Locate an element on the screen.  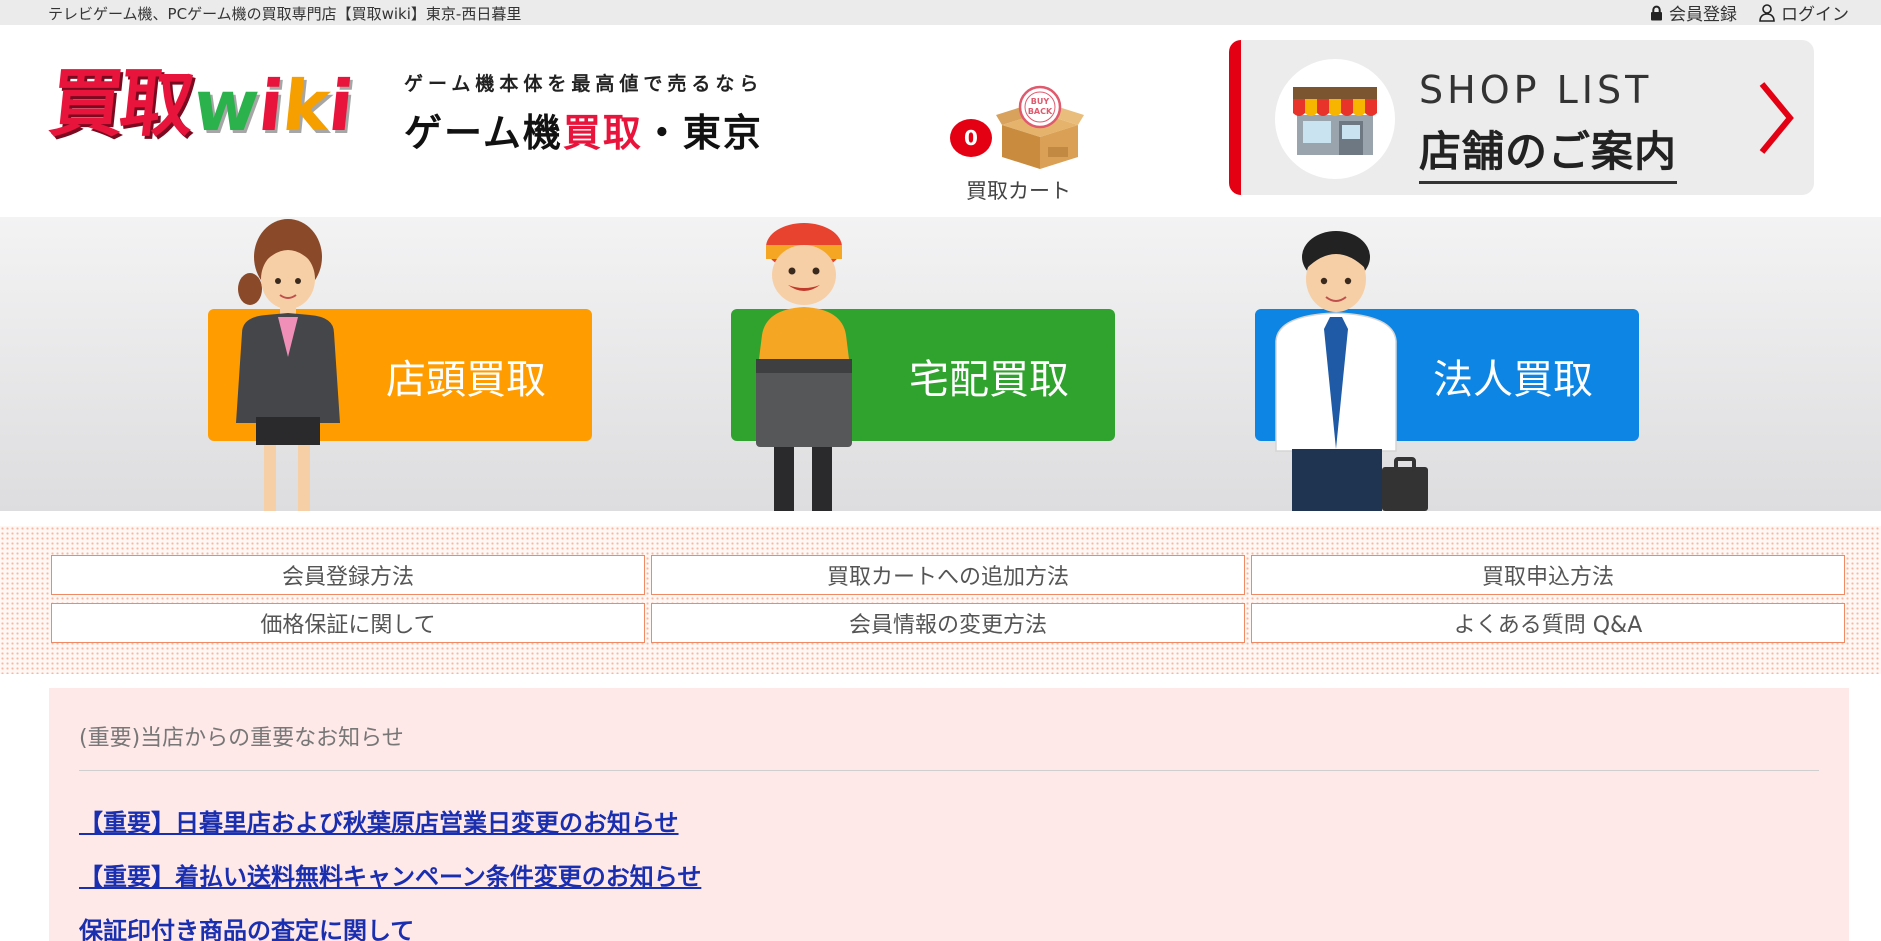
guide-link-price-guarantee: 価格保証に関して is located at coordinates (348, 623).